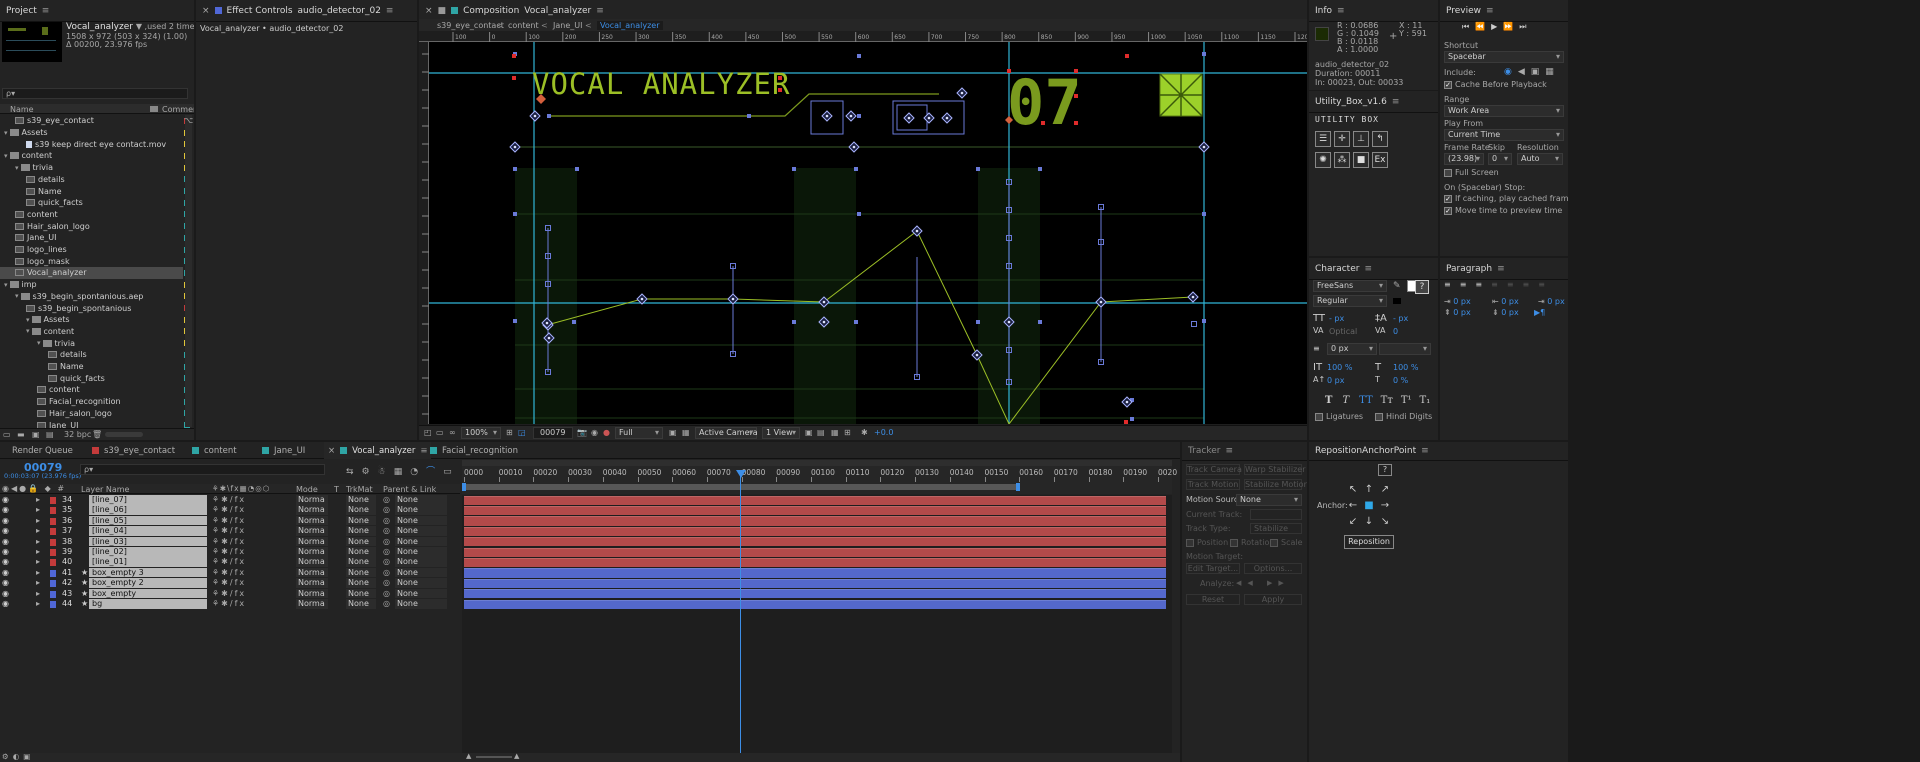  I want to click on anchor-right-icon: →, so click(1385, 506).